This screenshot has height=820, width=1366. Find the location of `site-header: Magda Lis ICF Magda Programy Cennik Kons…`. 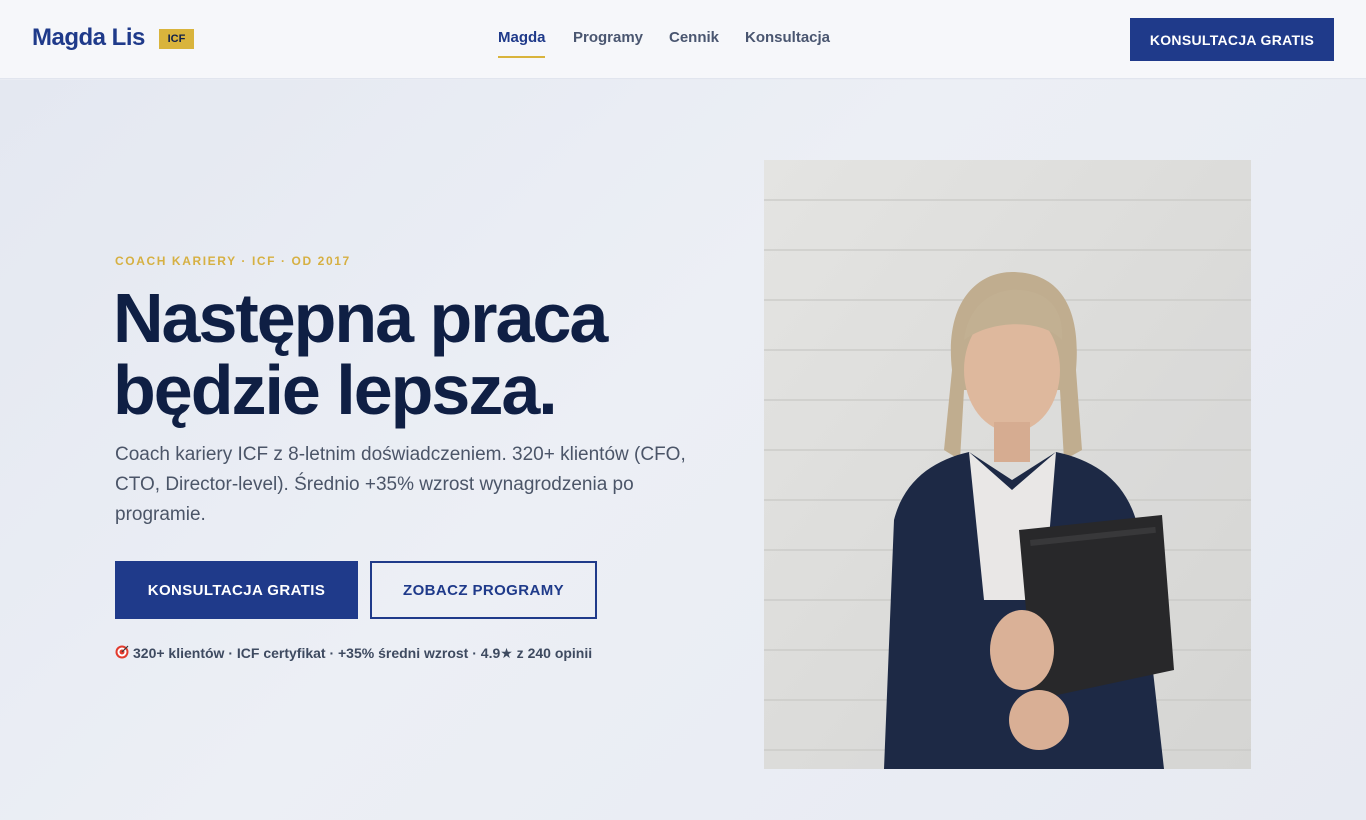

site-header: Magda Lis ICF Magda Programy Cennik Kons… is located at coordinates (683, 39).